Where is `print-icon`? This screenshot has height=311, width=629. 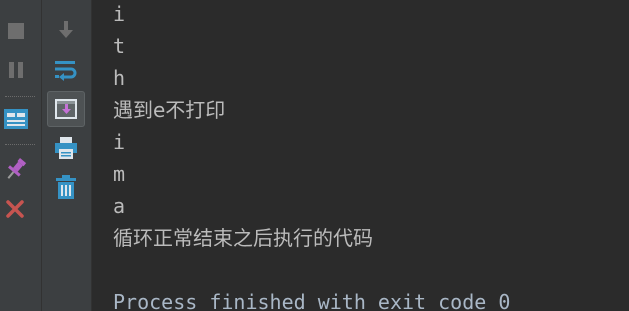 print-icon is located at coordinates (66, 148).